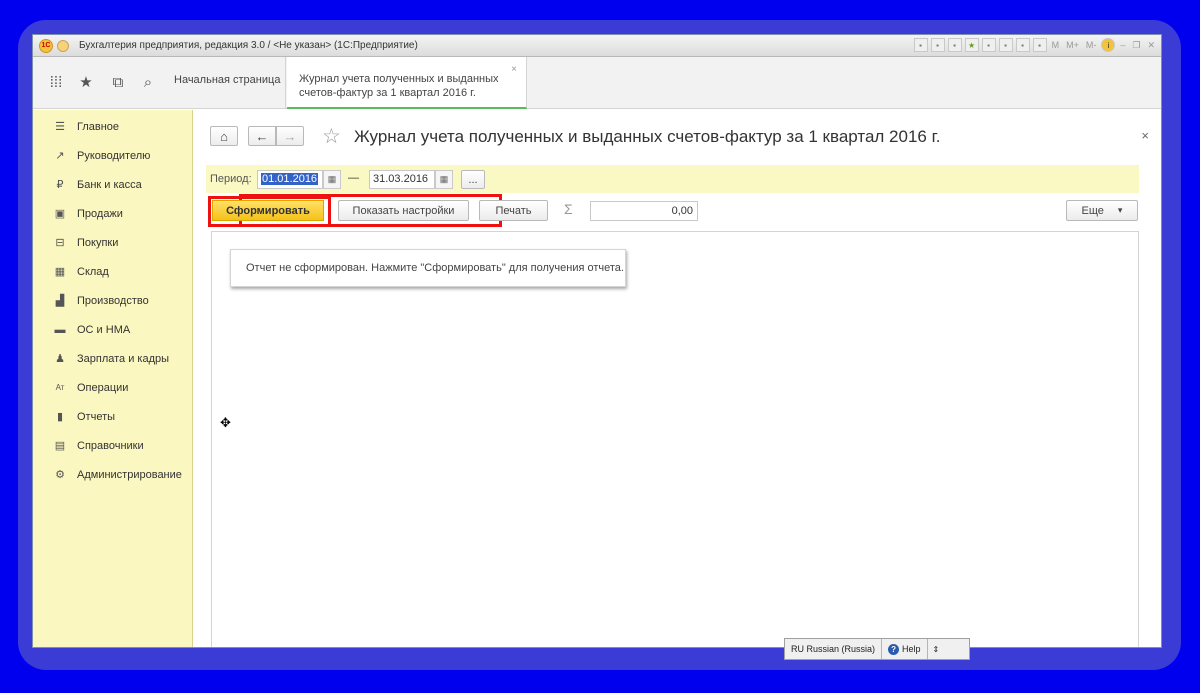  What do you see at coordinates (100, 213) in the screenshot?
I see `sidebar-item-label: Продажи` at bounding box center [100, 213].